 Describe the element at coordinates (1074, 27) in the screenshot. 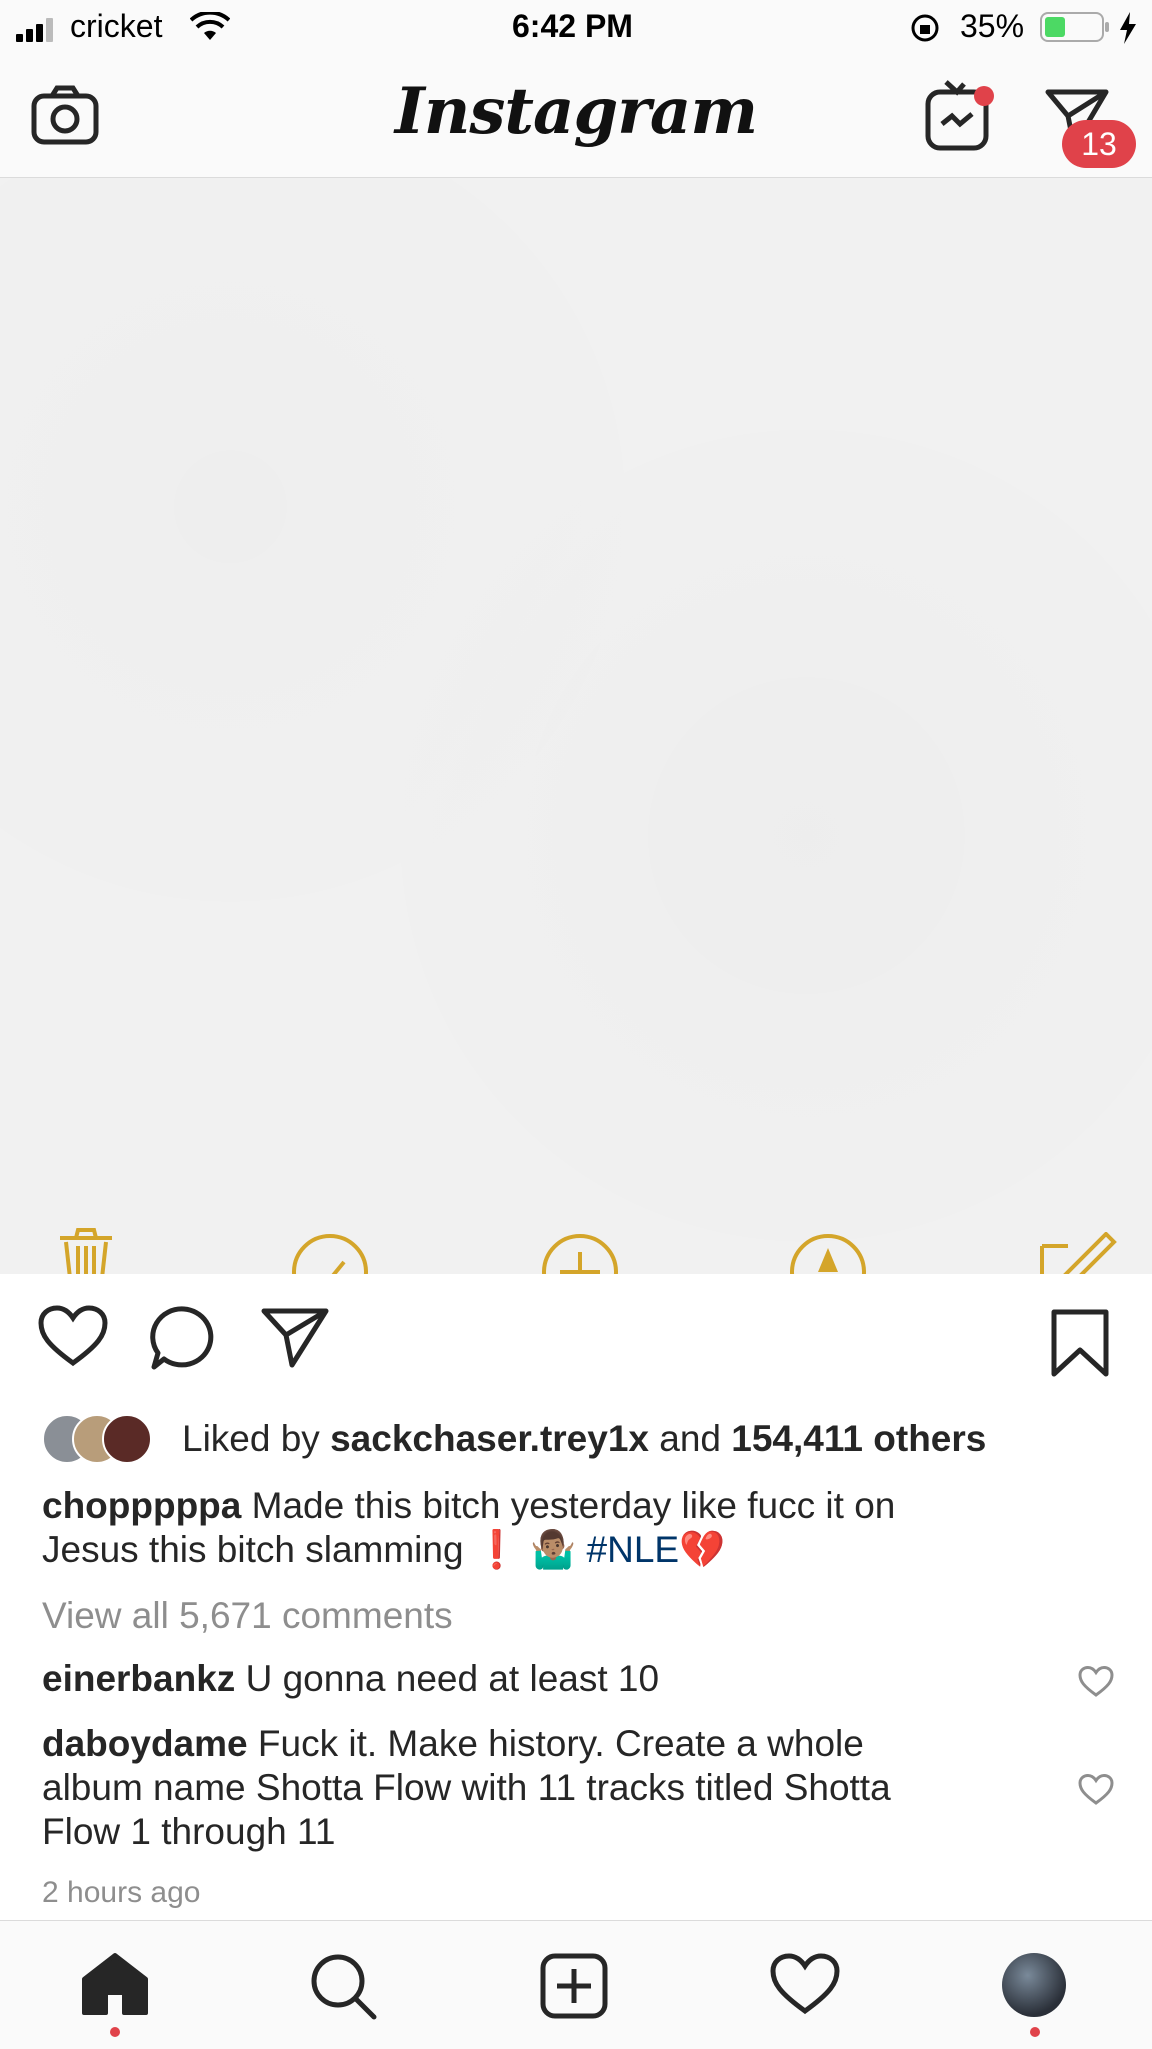

I see `battery-icon` at that location.